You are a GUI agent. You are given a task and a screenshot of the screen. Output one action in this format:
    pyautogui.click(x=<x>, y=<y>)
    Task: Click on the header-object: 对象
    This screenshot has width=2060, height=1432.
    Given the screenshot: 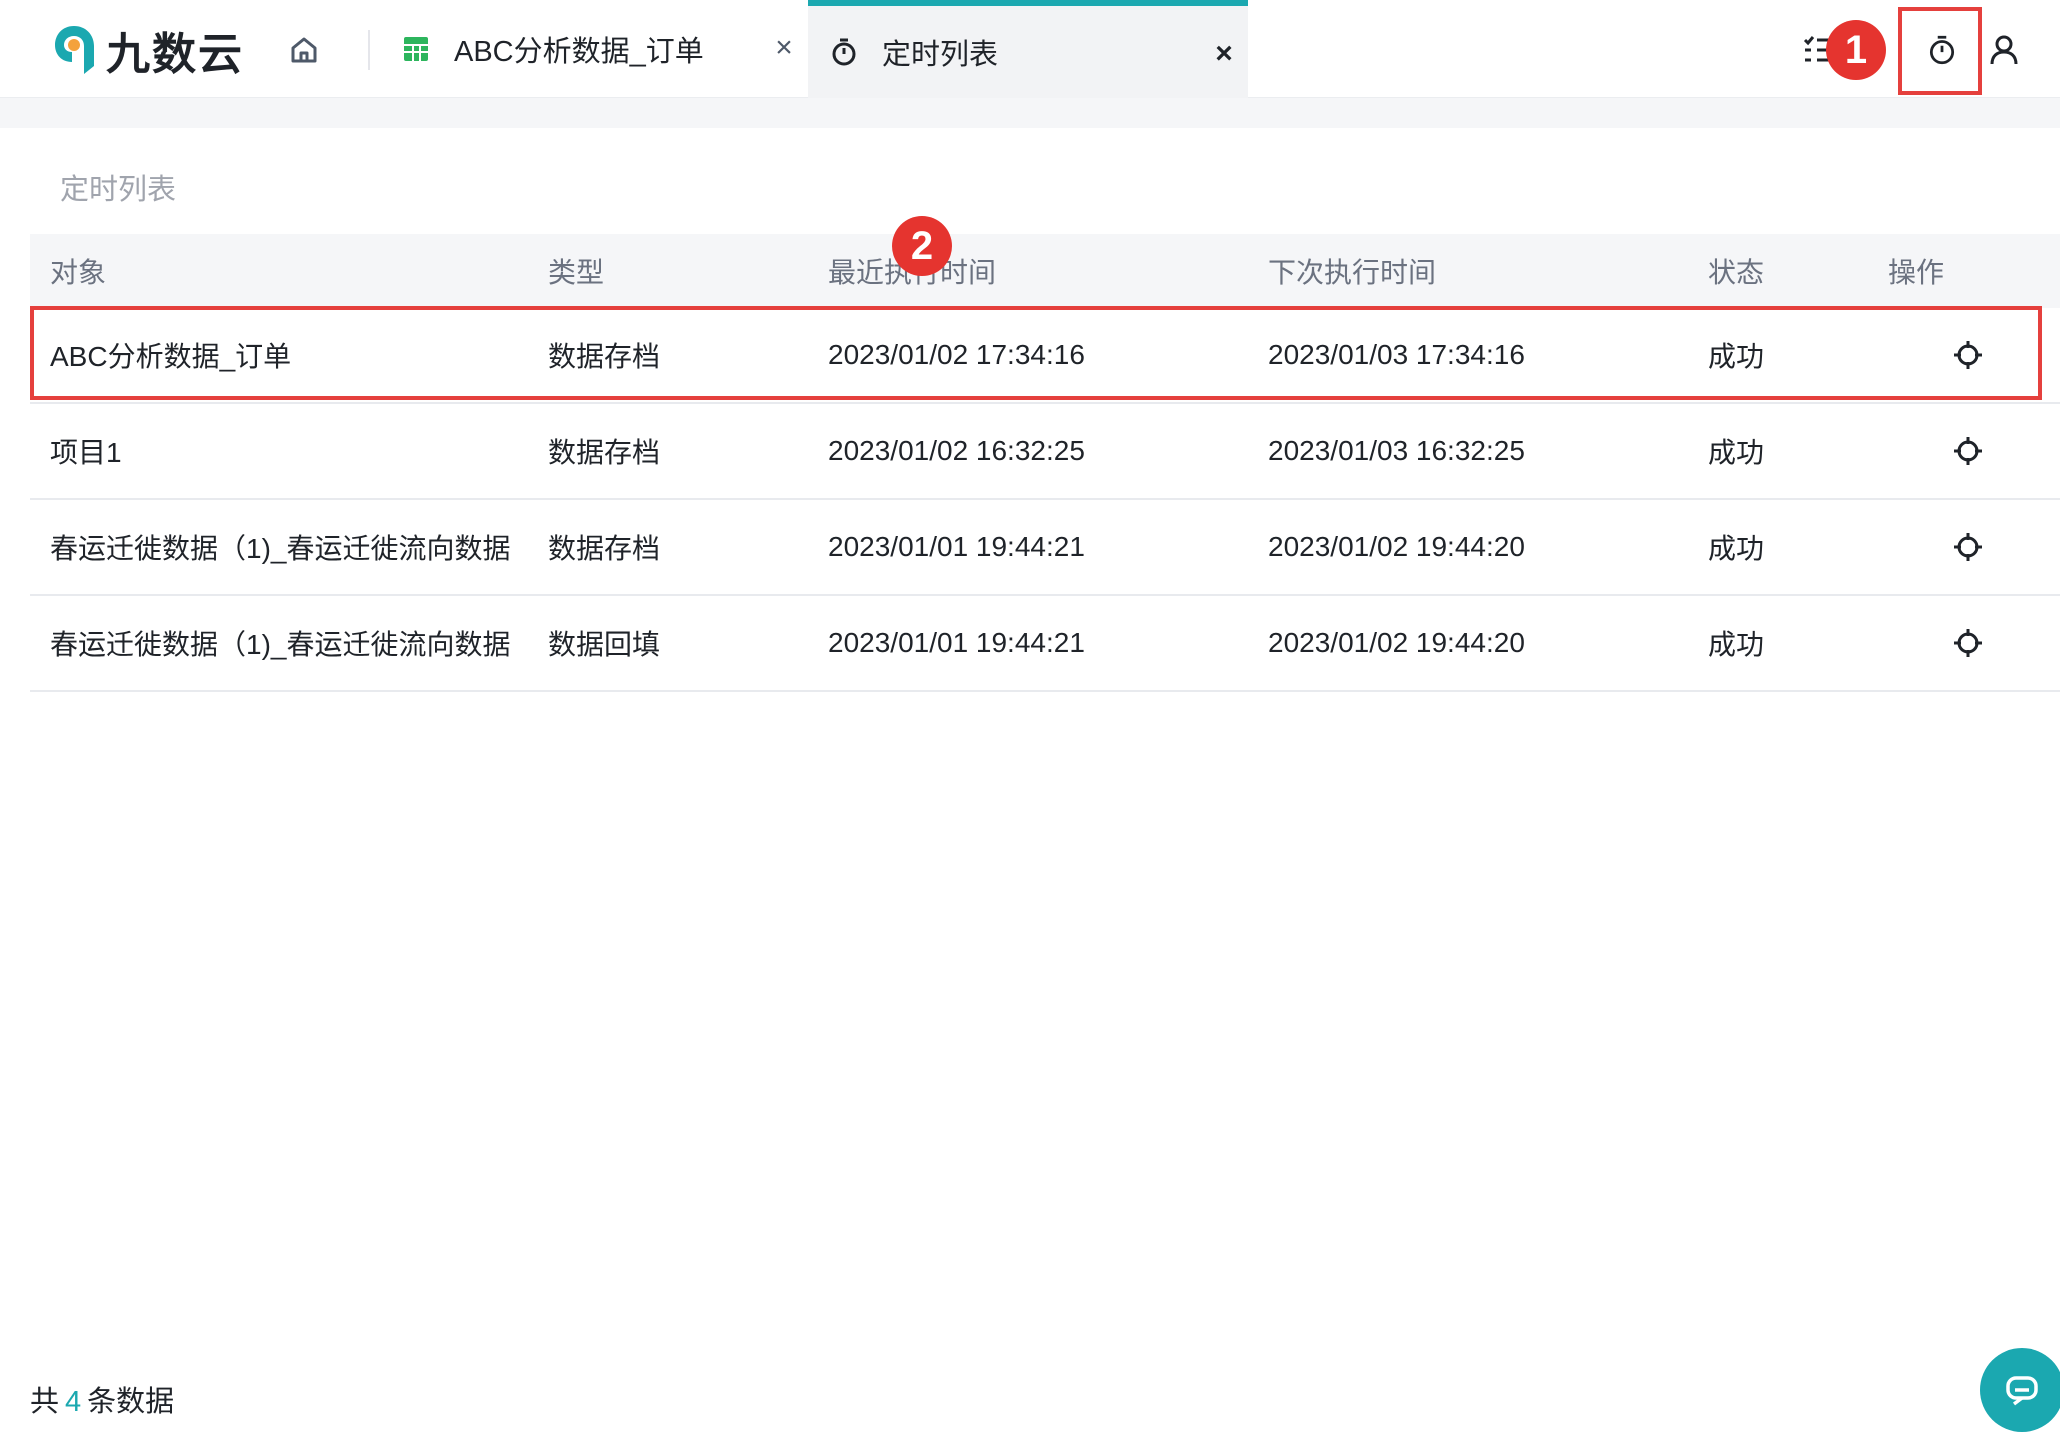 What is the action you would take?
    pyautogui.click(x=78, y=272)
    